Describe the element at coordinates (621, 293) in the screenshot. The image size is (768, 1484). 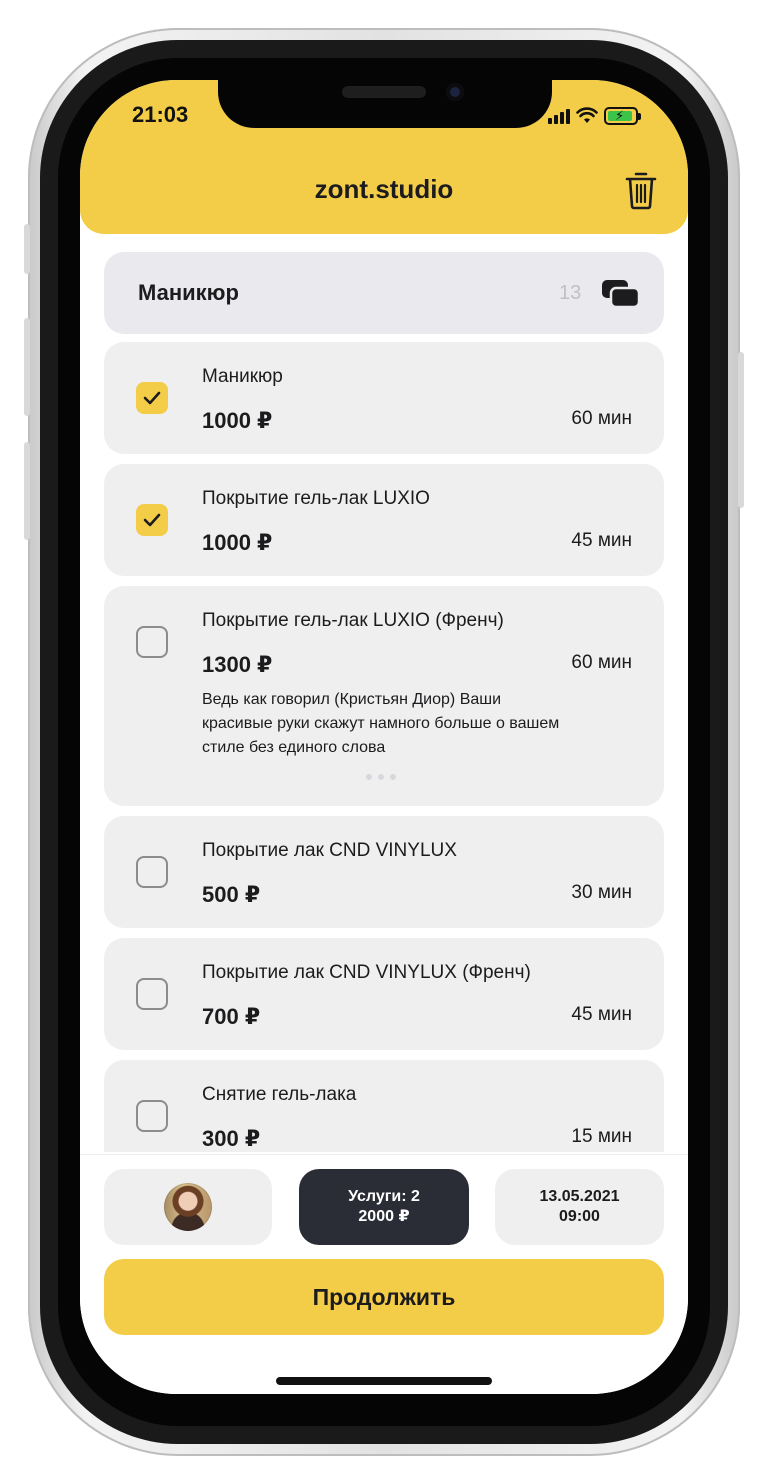
I see `cards-icon` at that location.